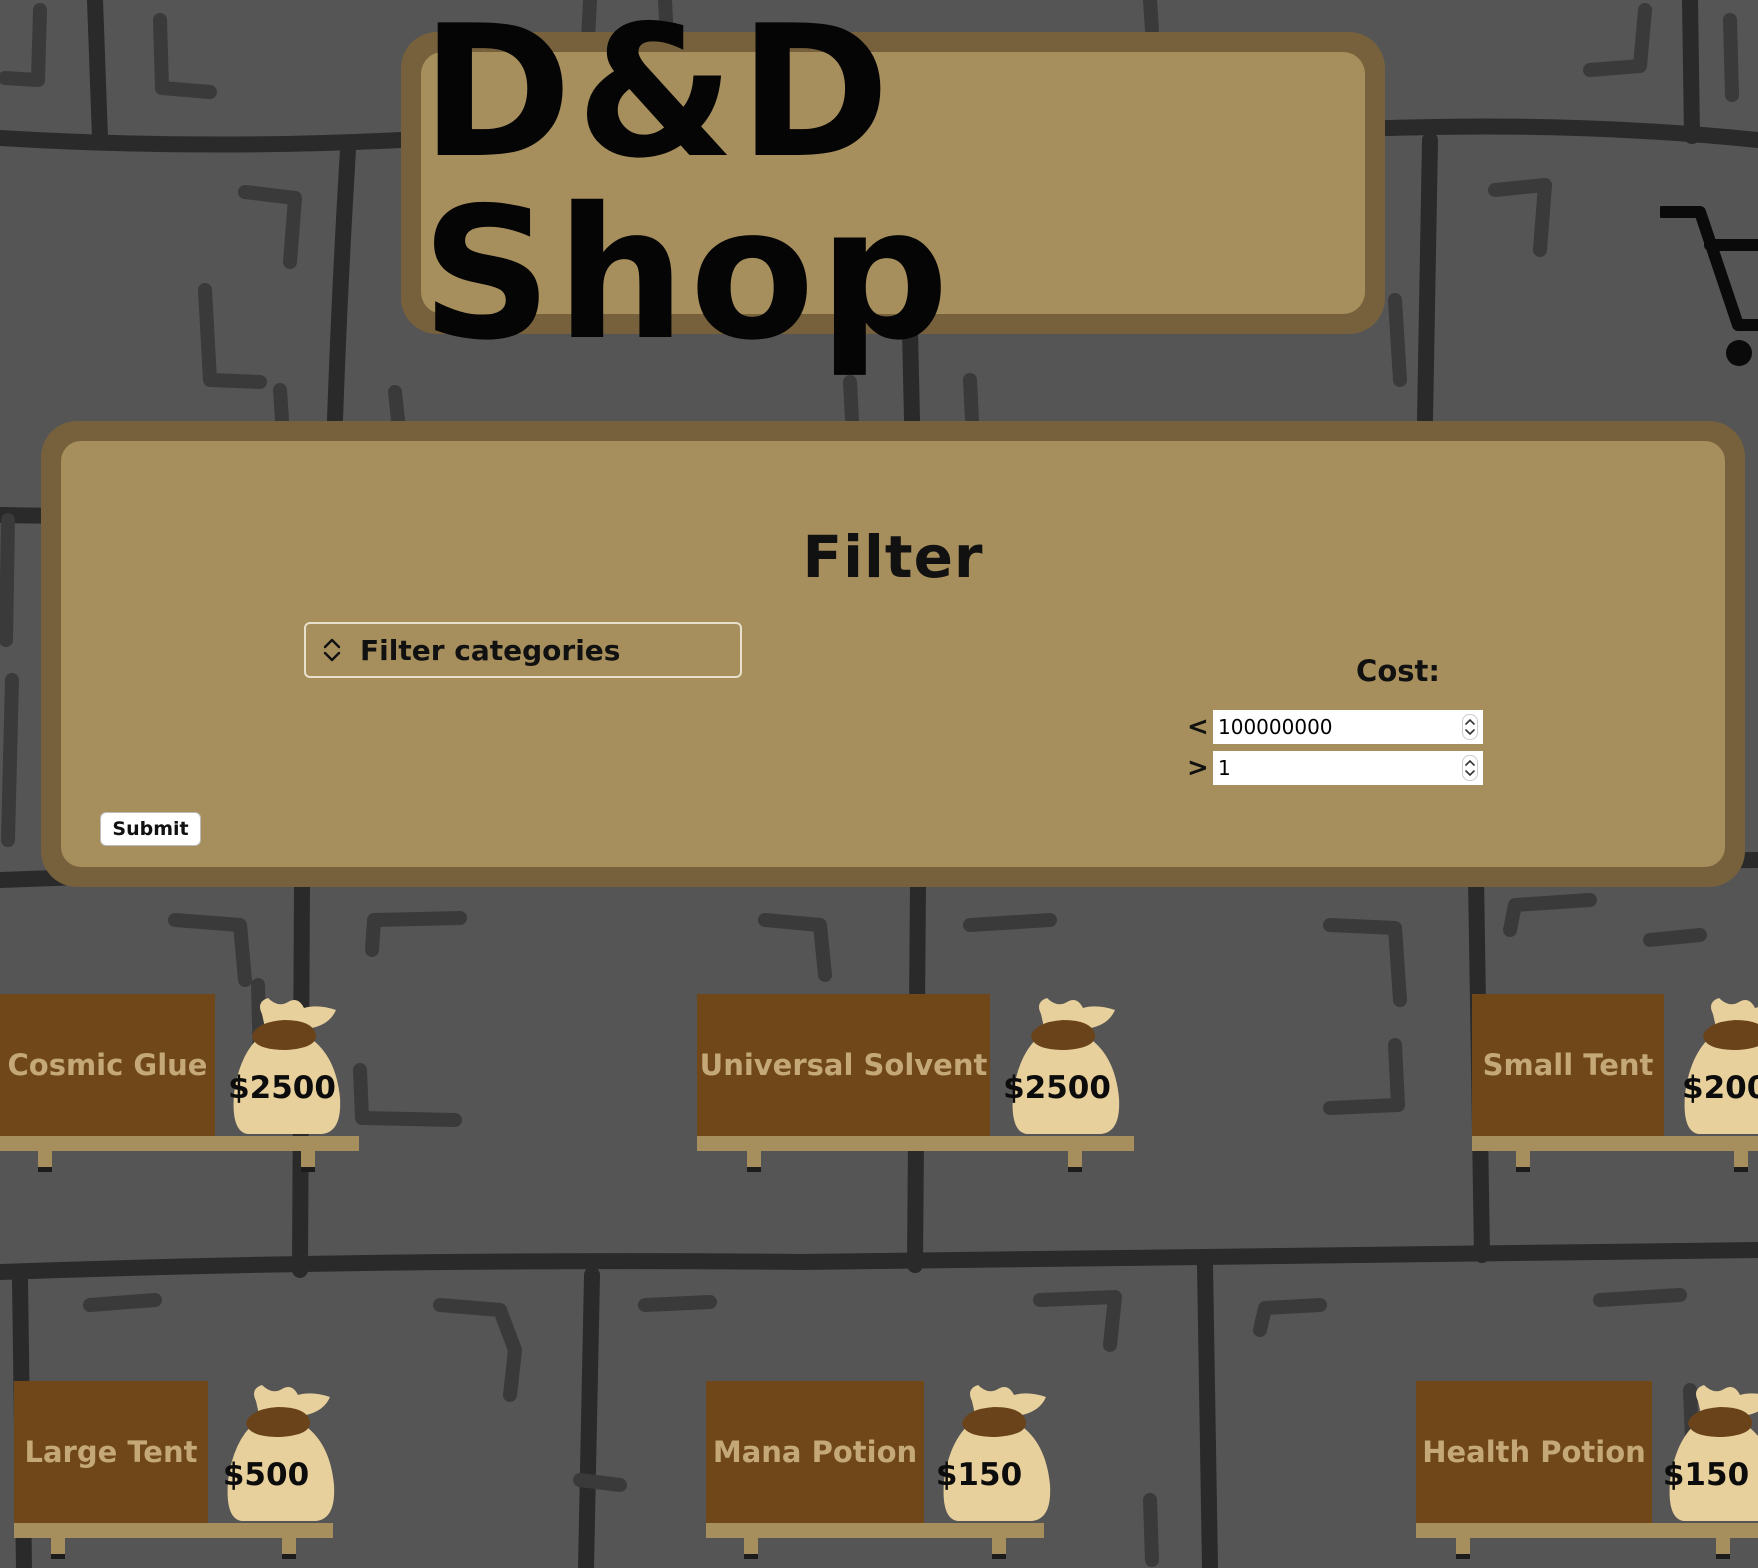 The height and width of the screenshot is (1568, 1758). I want to click on item-sign: Health Potion, so click(1534, 1452).